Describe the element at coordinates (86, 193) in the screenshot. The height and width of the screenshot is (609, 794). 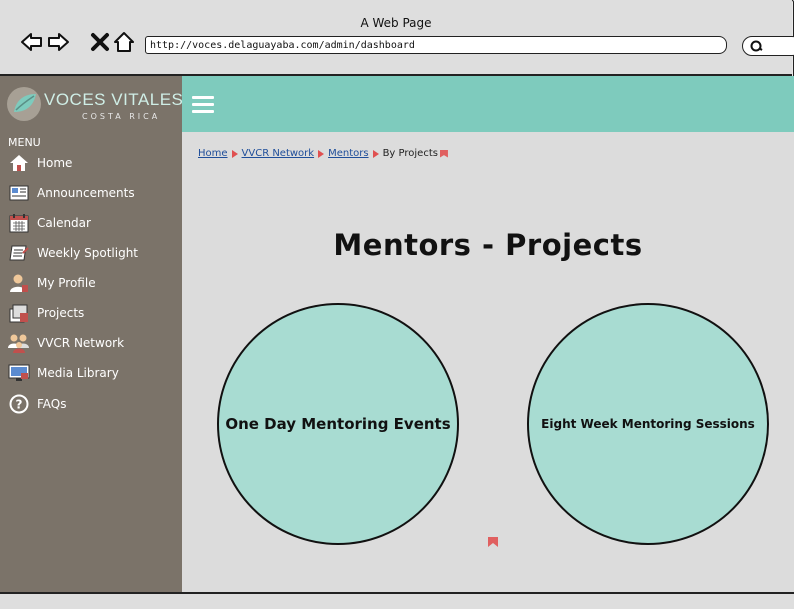
I see `sidebar-item-label: Announcements` at that location.